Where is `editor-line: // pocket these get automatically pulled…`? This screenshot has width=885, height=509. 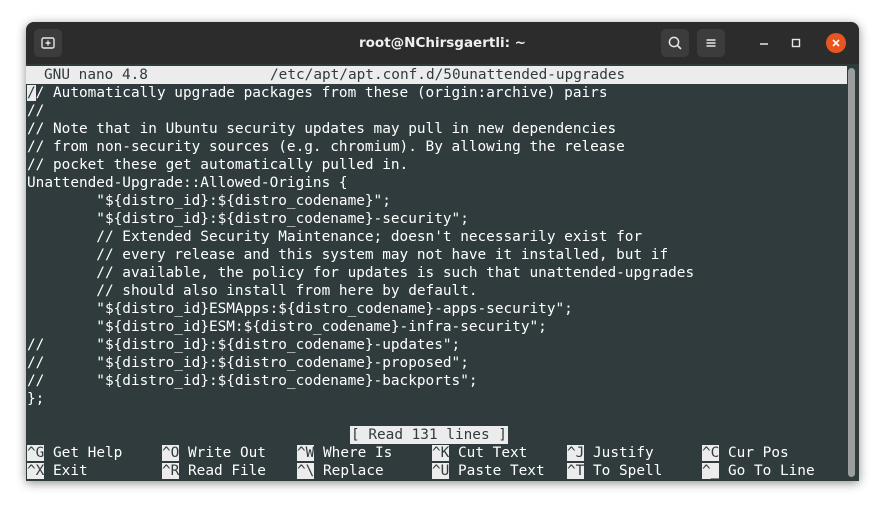
editor-line: // pocket these get automatically pulled… is located at coordinates (217, 165).